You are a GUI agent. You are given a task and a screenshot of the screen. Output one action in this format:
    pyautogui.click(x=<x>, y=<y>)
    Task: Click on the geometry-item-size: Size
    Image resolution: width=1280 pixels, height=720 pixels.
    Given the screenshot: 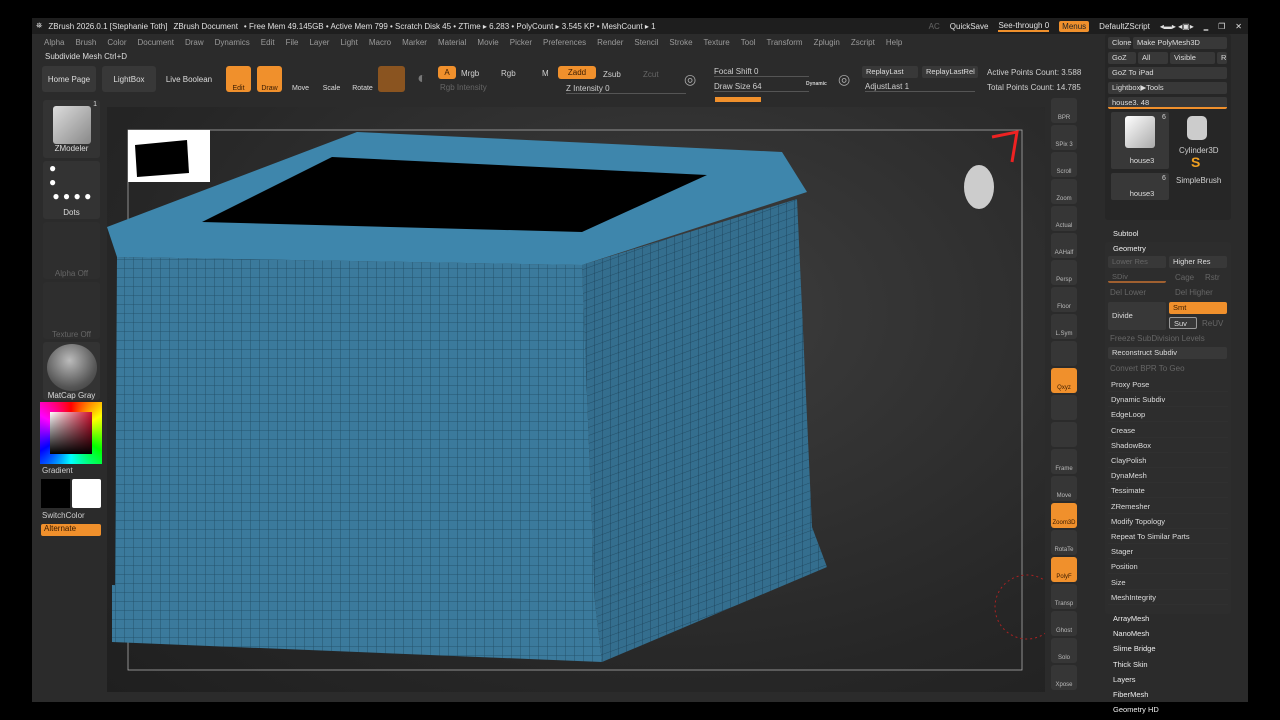 What is the action you would take?
    pyautogui.click(x=1168, y=582)
    